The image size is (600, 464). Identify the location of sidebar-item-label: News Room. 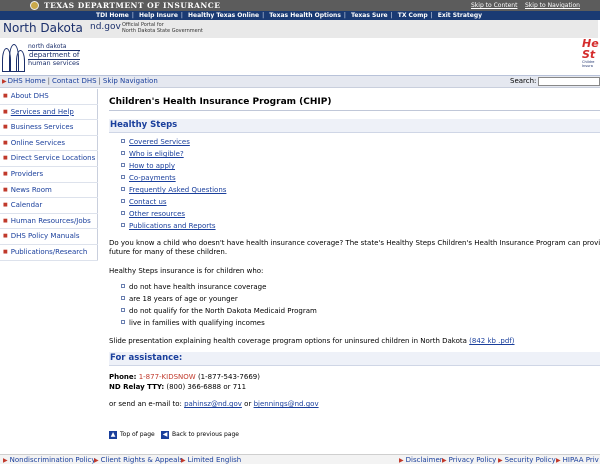
(31, 190).